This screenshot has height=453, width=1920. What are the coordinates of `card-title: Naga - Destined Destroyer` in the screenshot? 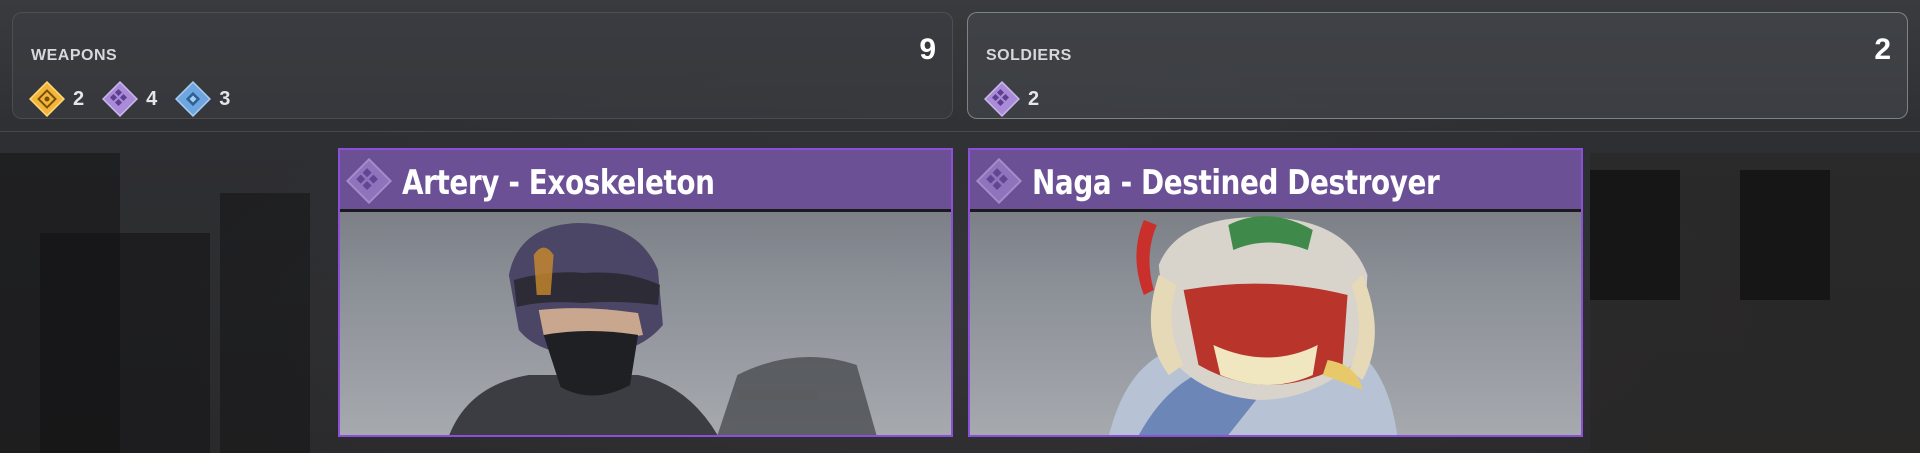 It's located at (1236, 183).